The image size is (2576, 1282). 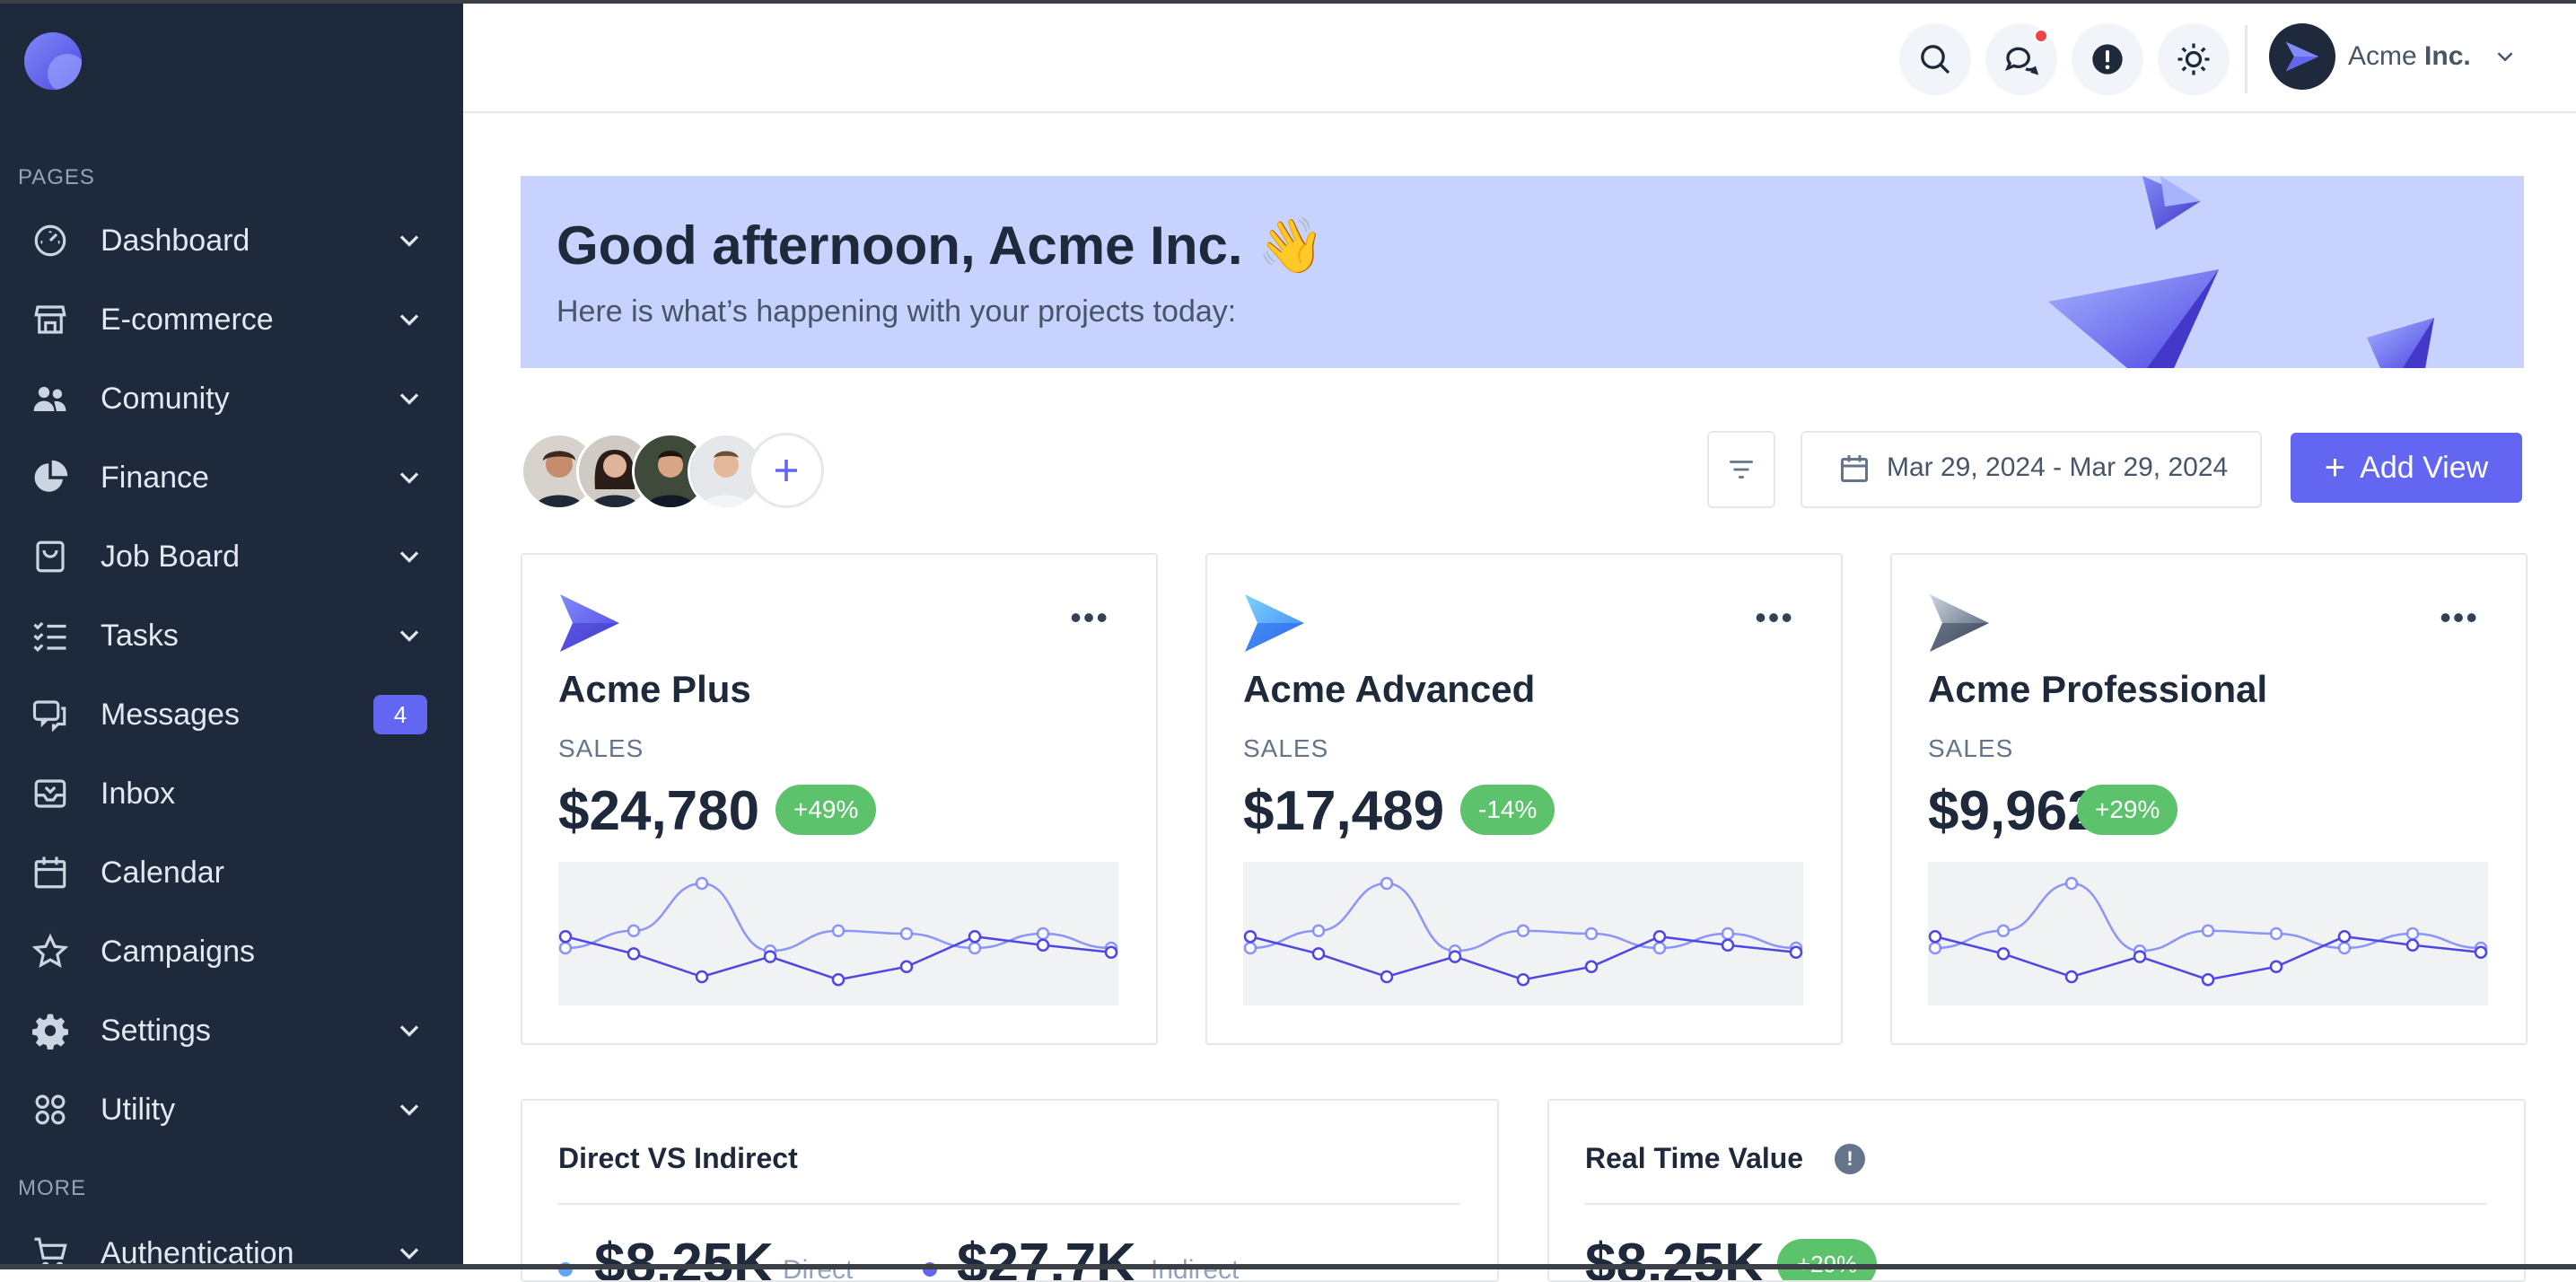 I want to click on filter-button, so click(x=1741, y=469).